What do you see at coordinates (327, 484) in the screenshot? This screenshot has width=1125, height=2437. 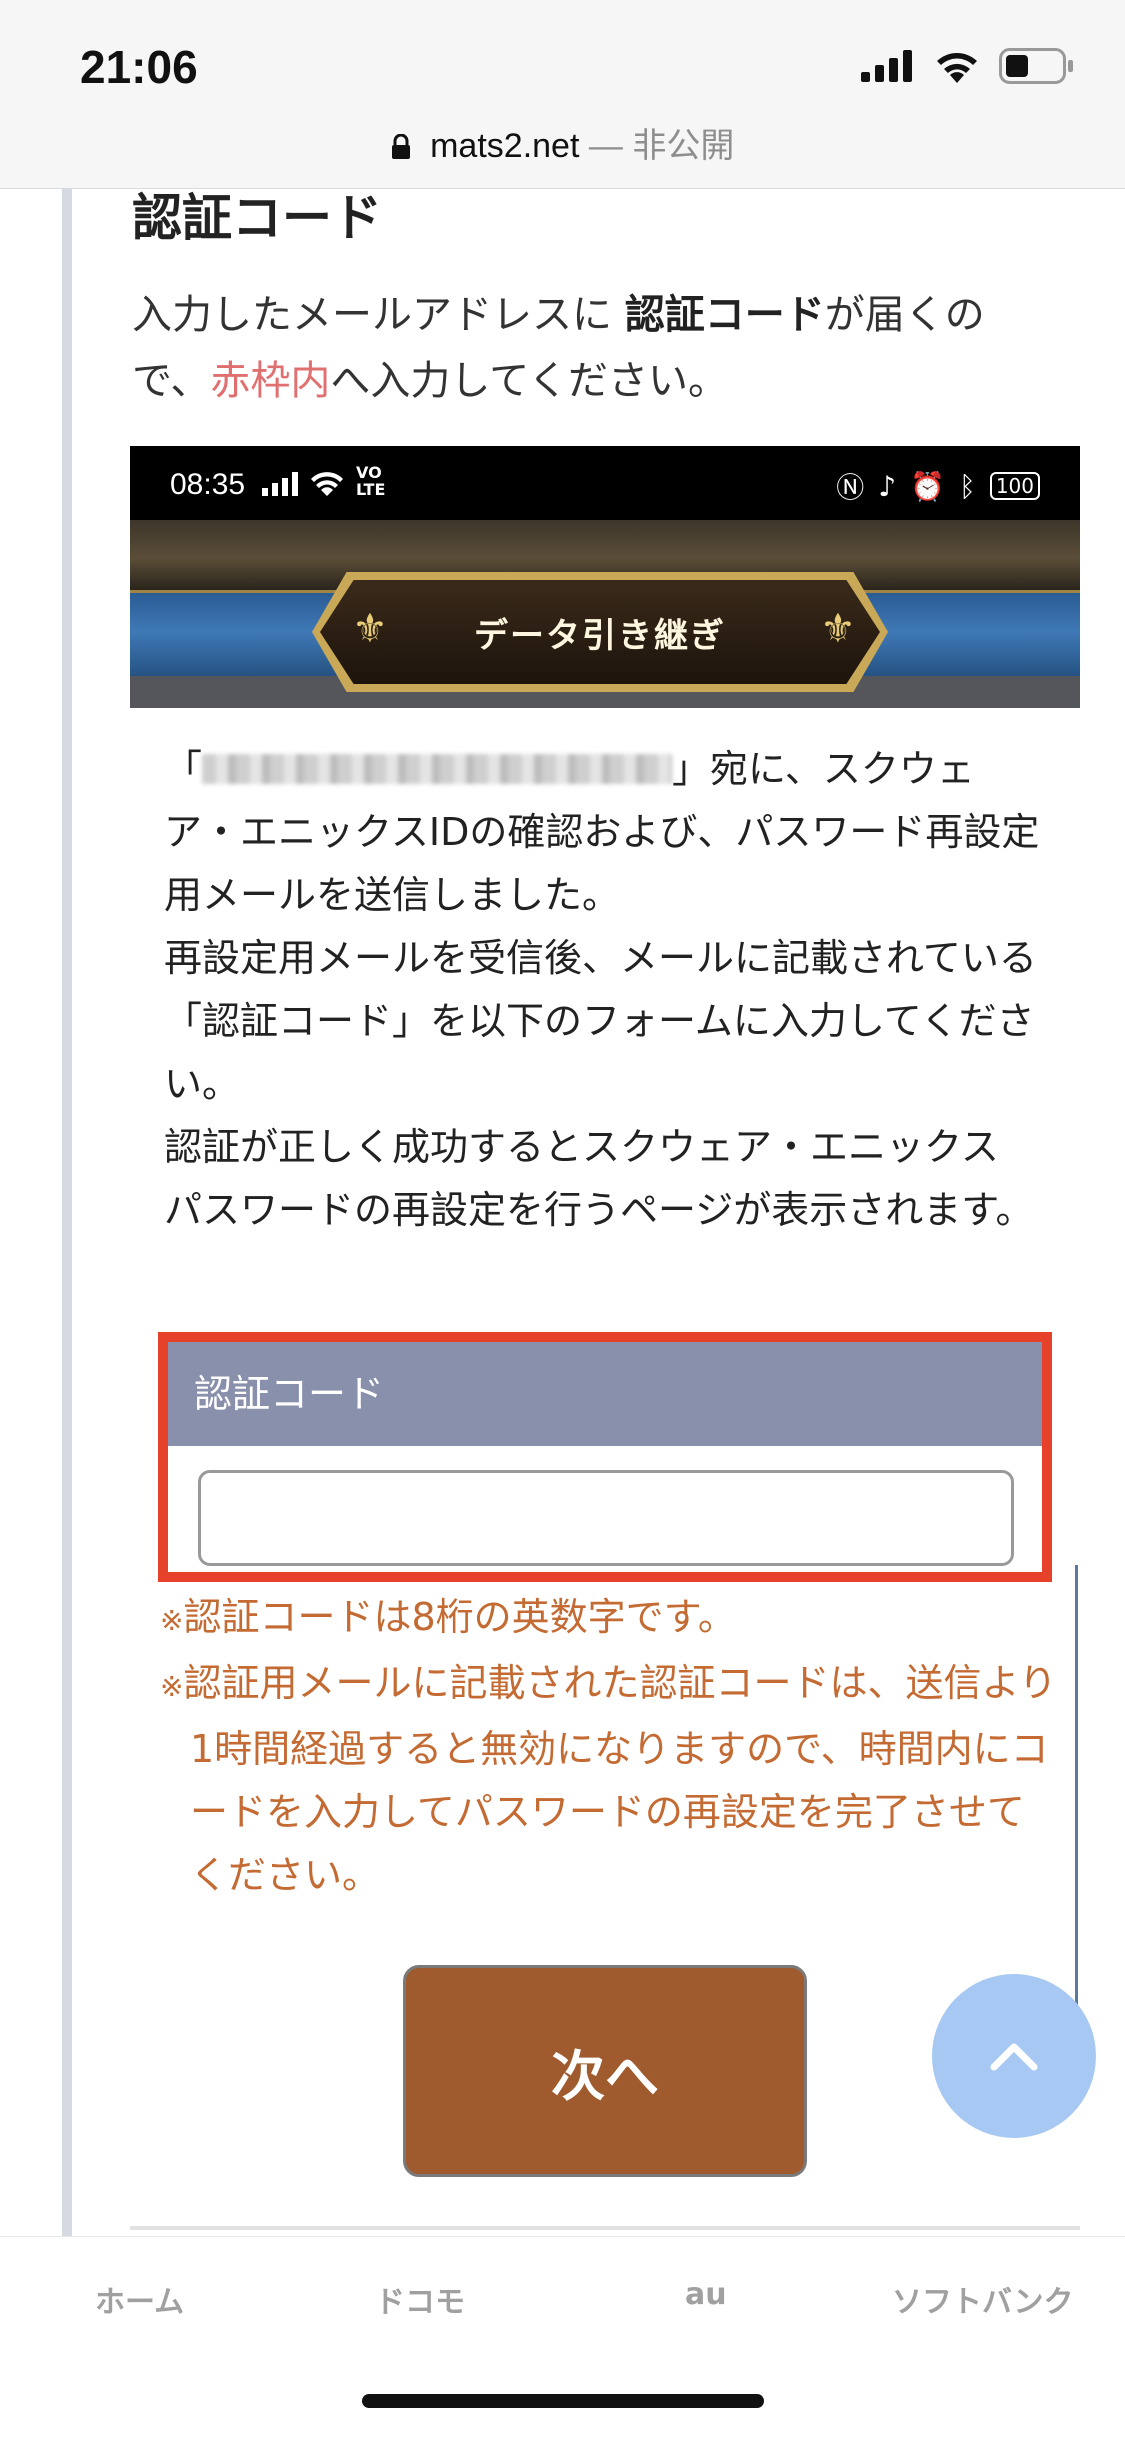 I see `screenshot-wifi-icon` at bounding box center [327, 484].